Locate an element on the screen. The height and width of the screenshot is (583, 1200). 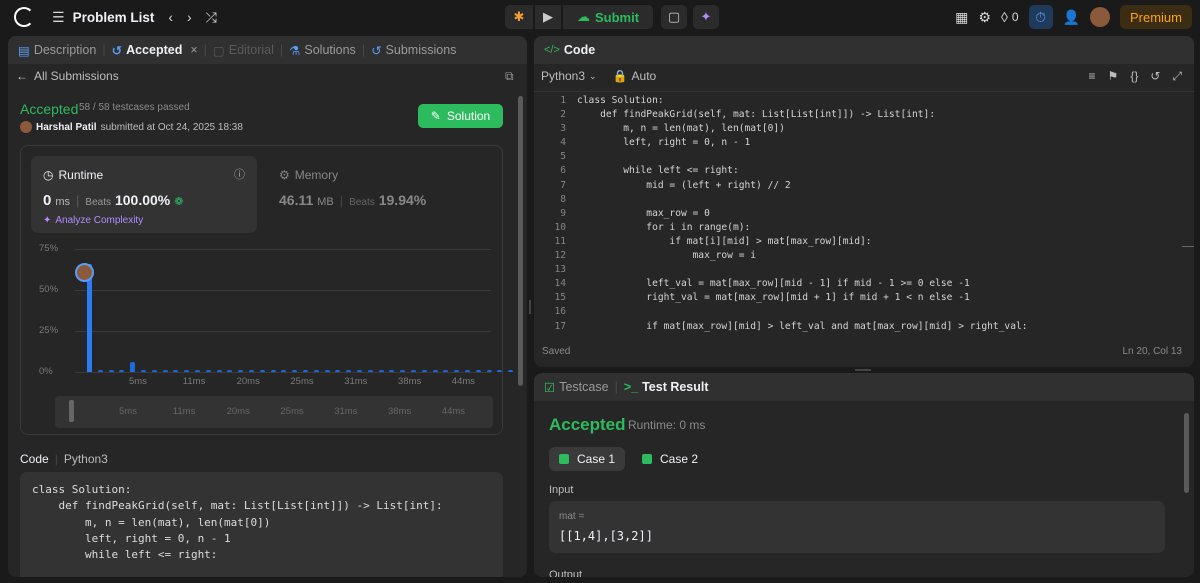
runtime-unit: ms is located at coordinates (63, 202).